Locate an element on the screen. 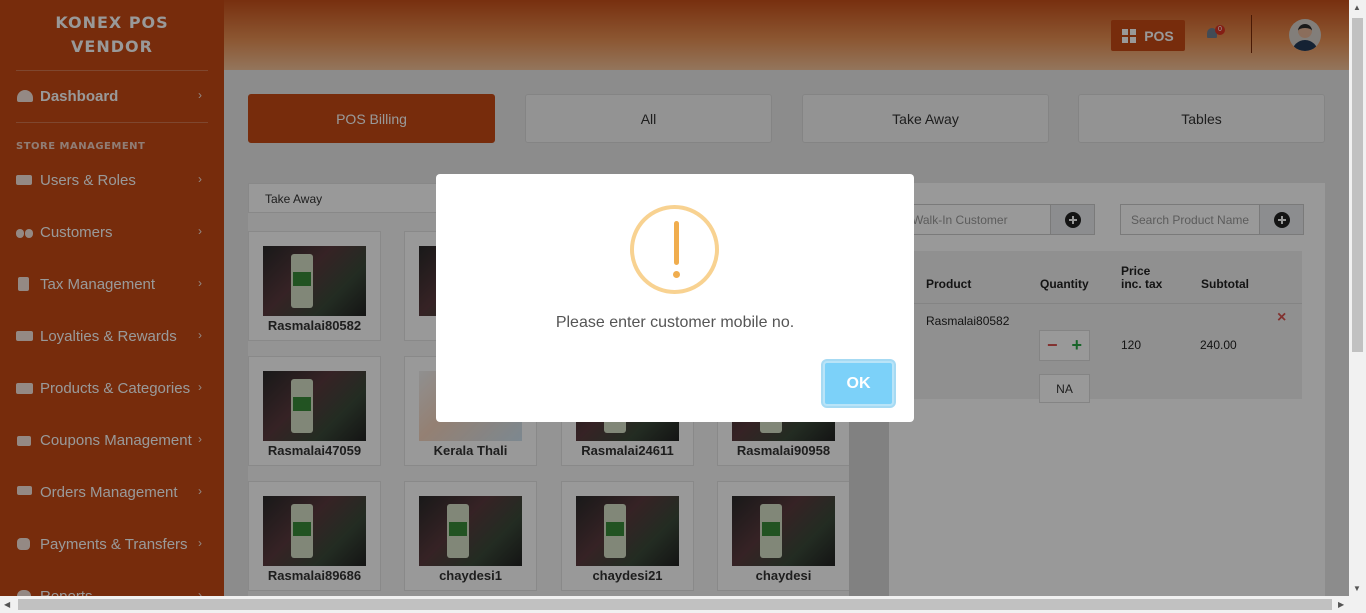 This screenshot has height=613, width=1366. scroll-right-arrow-icon: ▶ is located at coordinates (1341, 604).